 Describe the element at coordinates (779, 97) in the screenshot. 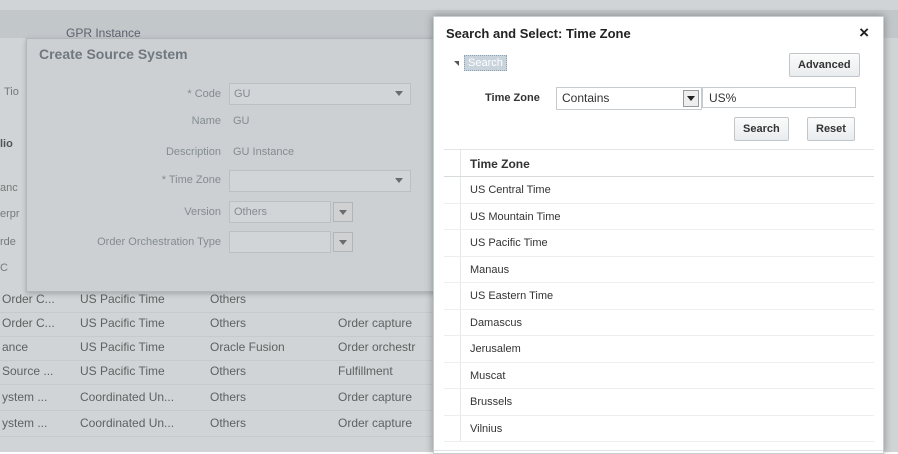

I see `timezone-search-input` at that location.